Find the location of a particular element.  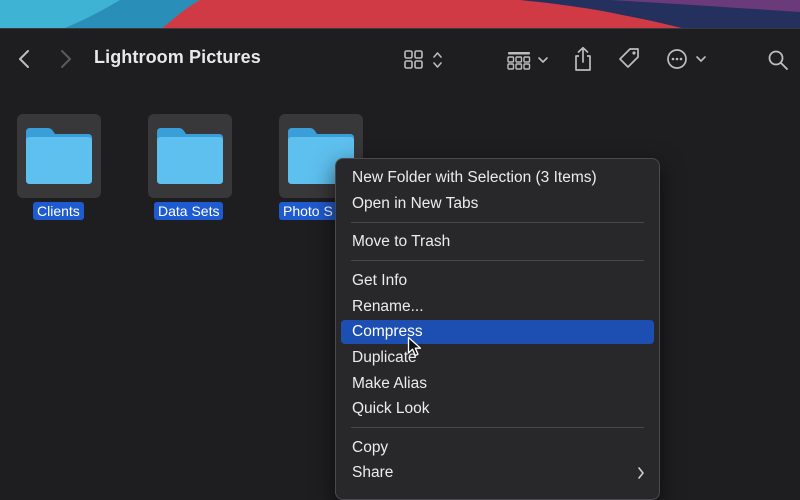

group-by-button is located at coordinates (528, 60).